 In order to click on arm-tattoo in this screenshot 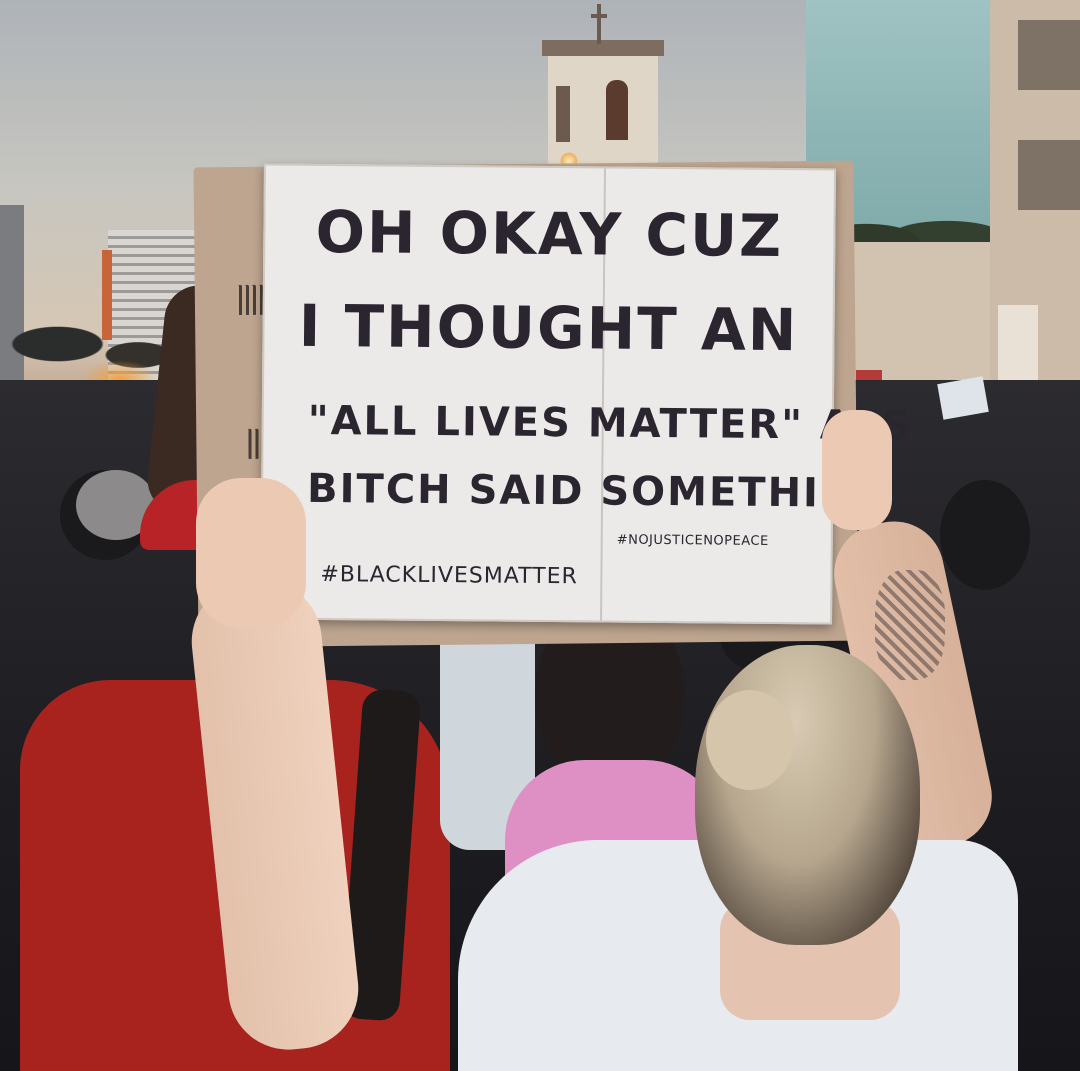, I will do `click(910, 625)`.